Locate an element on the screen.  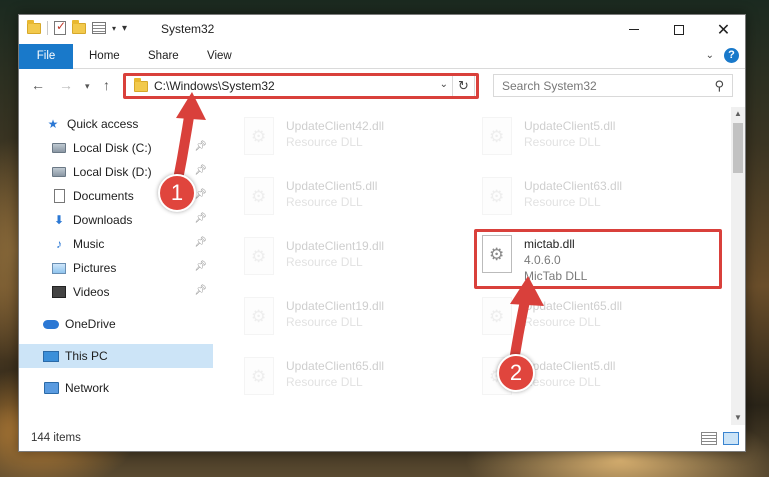
step-marker-2: 2 is located at coordinates (516, 373).